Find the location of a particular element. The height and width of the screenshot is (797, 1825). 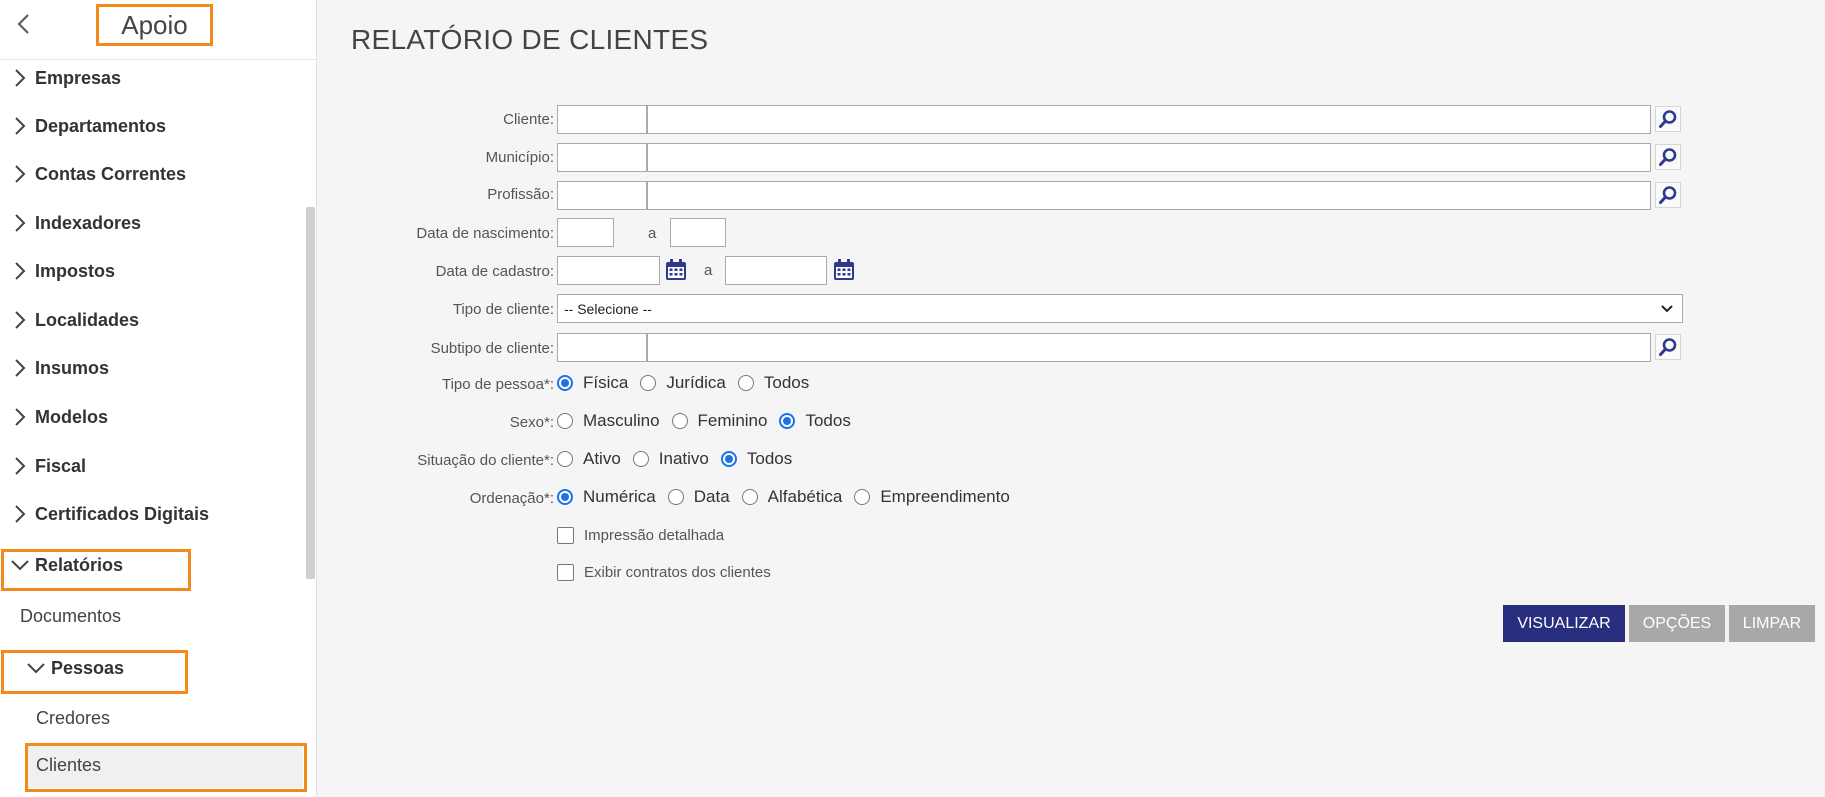

option-label: Física is located at coordinates (606, 382).